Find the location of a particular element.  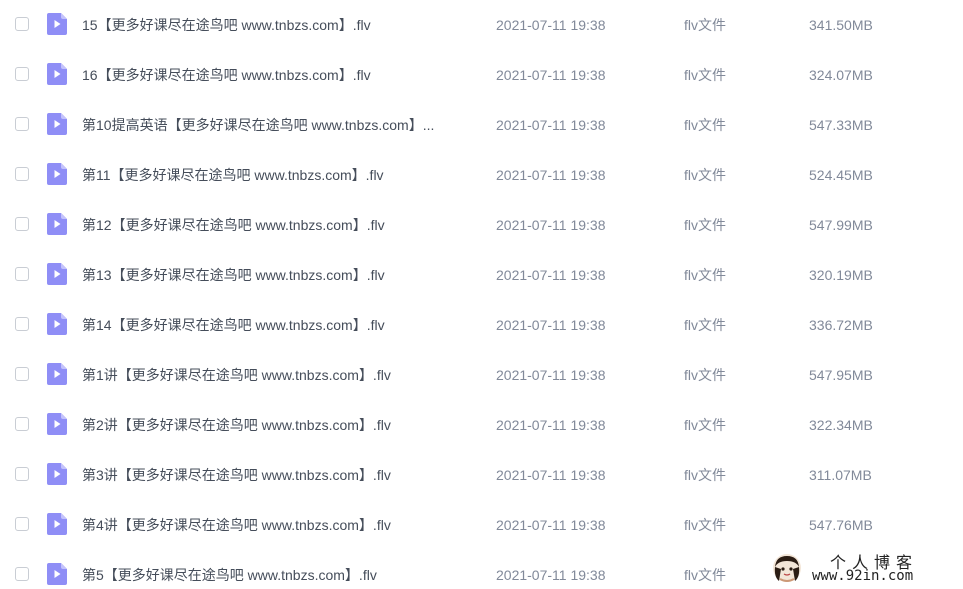

file-size: 341.50MB is located at coordinates (841, 25).